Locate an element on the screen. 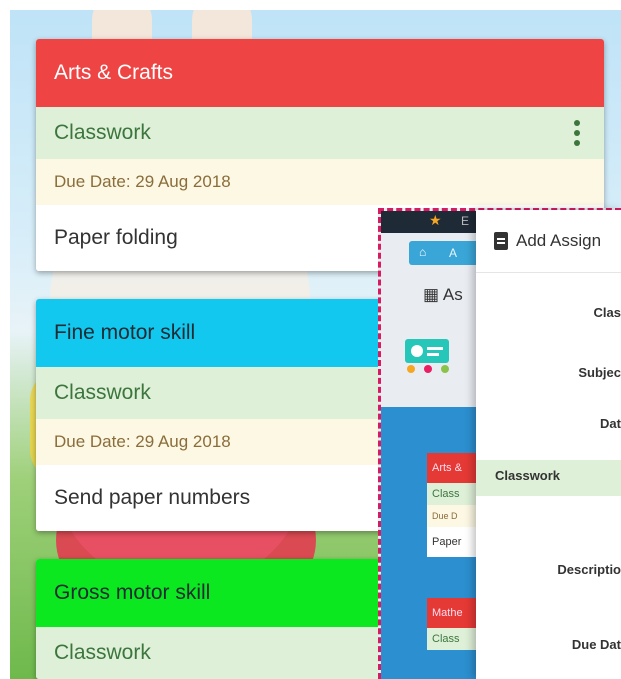 The height and width of the screenshot is (679, 621). card-title: Arts & Crafts is located at coordinates (320, 73).